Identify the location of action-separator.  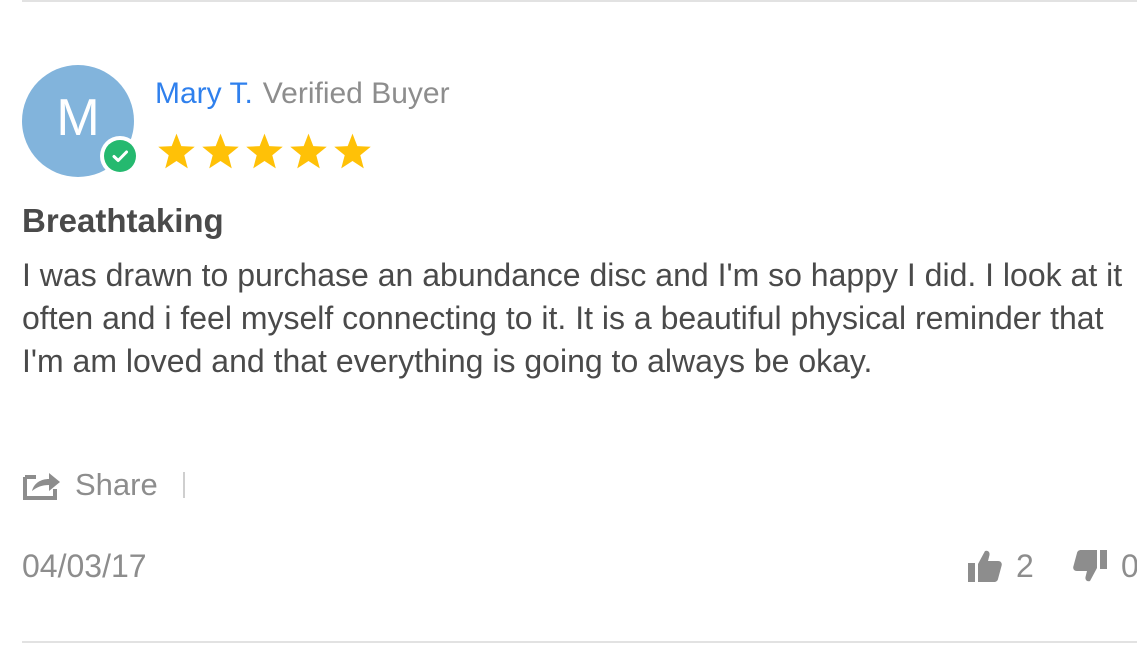
(184, 485).